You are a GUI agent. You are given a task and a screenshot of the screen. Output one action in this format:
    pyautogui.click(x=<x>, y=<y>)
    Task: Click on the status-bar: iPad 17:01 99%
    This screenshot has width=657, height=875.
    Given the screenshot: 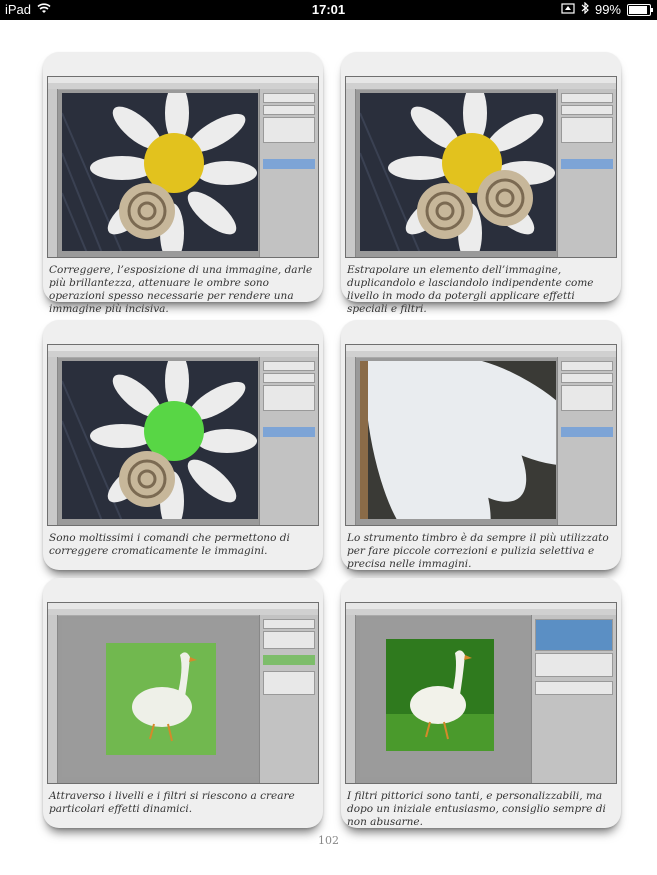 What is the action you would take?
    pyautogui.click(x=328, y=10)
    